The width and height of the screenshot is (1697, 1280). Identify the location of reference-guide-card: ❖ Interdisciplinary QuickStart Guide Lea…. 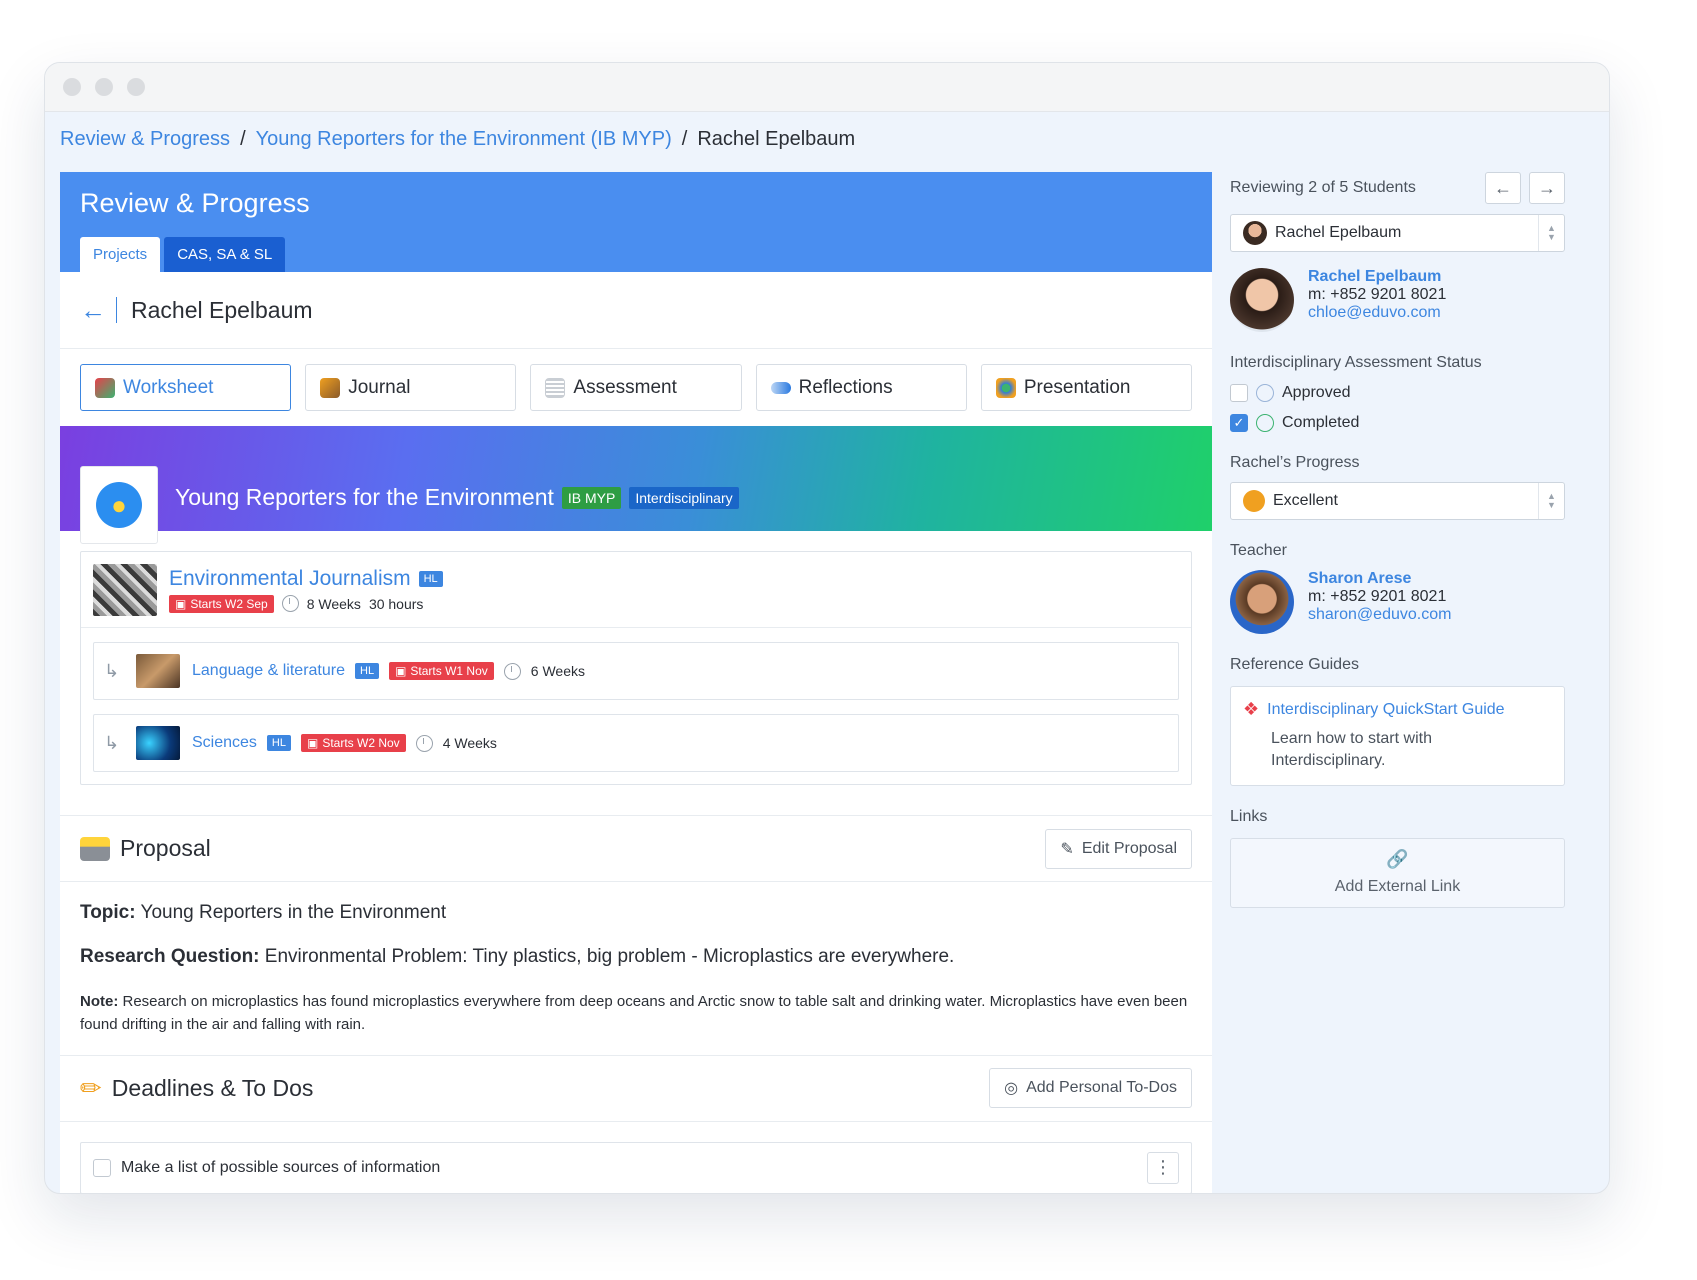
(1397, 736).